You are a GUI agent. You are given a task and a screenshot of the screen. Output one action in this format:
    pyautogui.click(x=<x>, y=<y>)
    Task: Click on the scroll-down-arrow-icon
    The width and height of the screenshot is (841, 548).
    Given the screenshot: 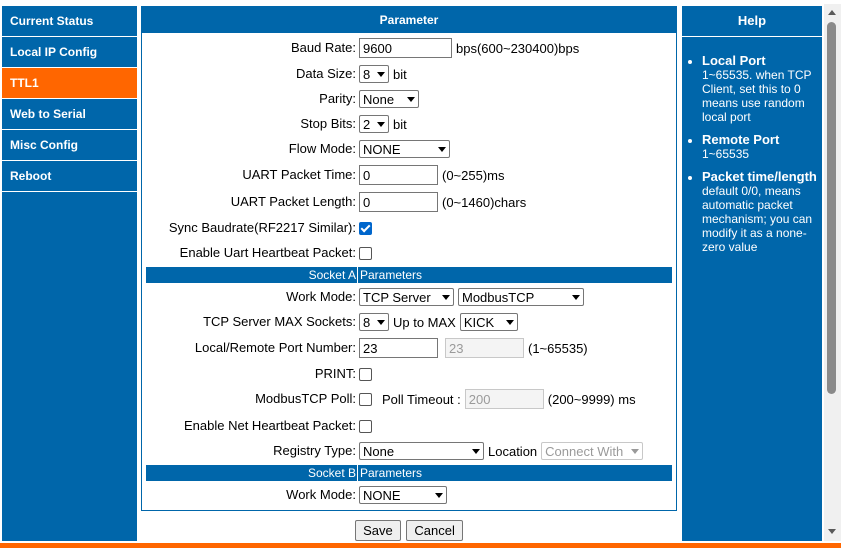 What is the action you would take?
    pyautogui.click(x=832, y=531)
    